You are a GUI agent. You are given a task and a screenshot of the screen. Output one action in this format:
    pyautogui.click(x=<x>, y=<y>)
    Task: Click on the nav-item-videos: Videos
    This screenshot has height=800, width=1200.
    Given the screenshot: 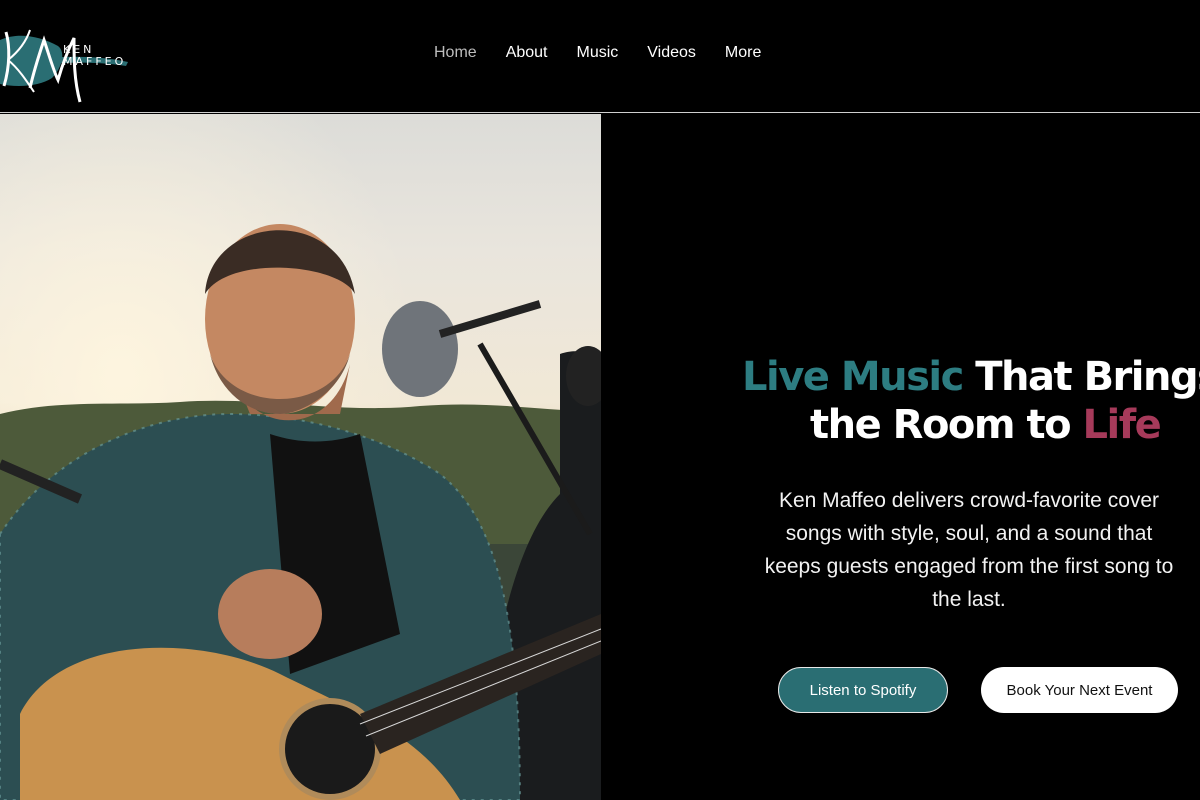 What is the action you would take?
    pyautogui.click(x=671, y=53)
    